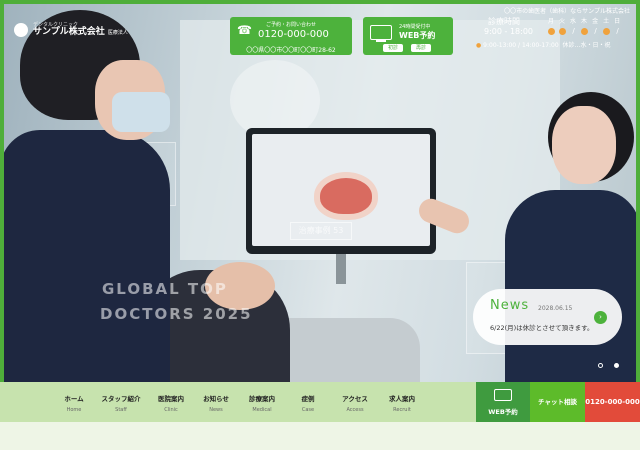 This screenshot has width=640, height=450. Describe the element at coordinates (346, 196) in the screenshot. I see `teeth-scan` at that location.